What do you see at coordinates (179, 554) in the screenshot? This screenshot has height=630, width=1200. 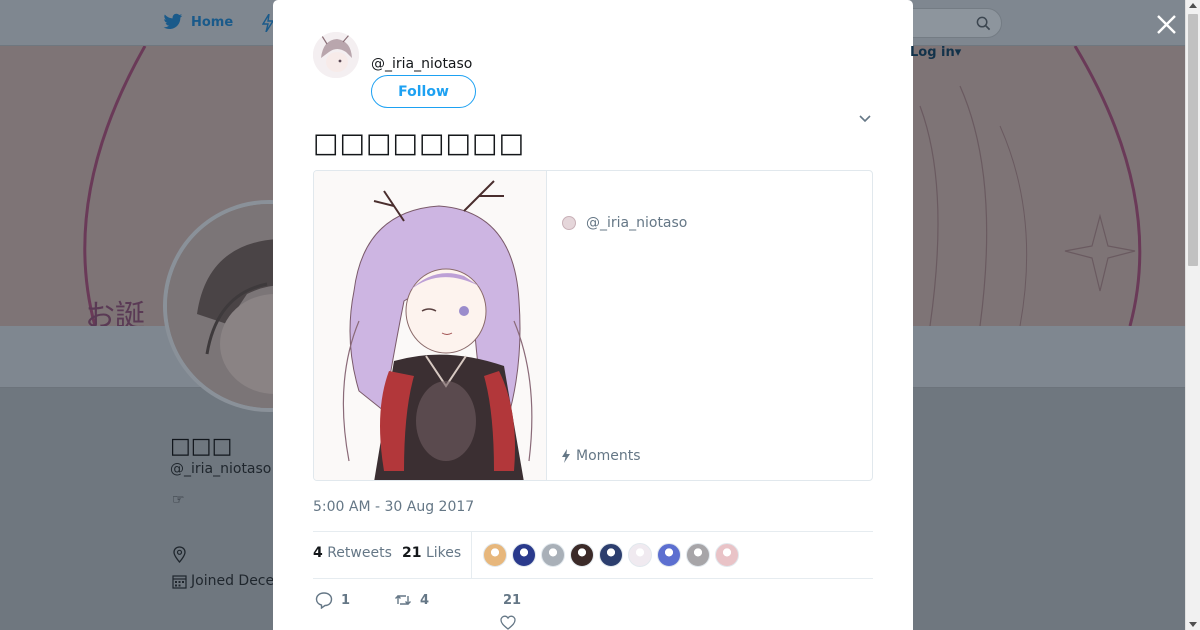 I see `location-pin-icon` at bounding box center [179, 554].